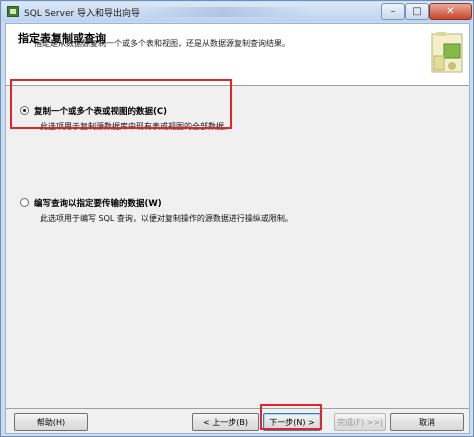 The width and height of the screenshot is (474, 437). I want to click on close-button: ✕, so click(450, 11).